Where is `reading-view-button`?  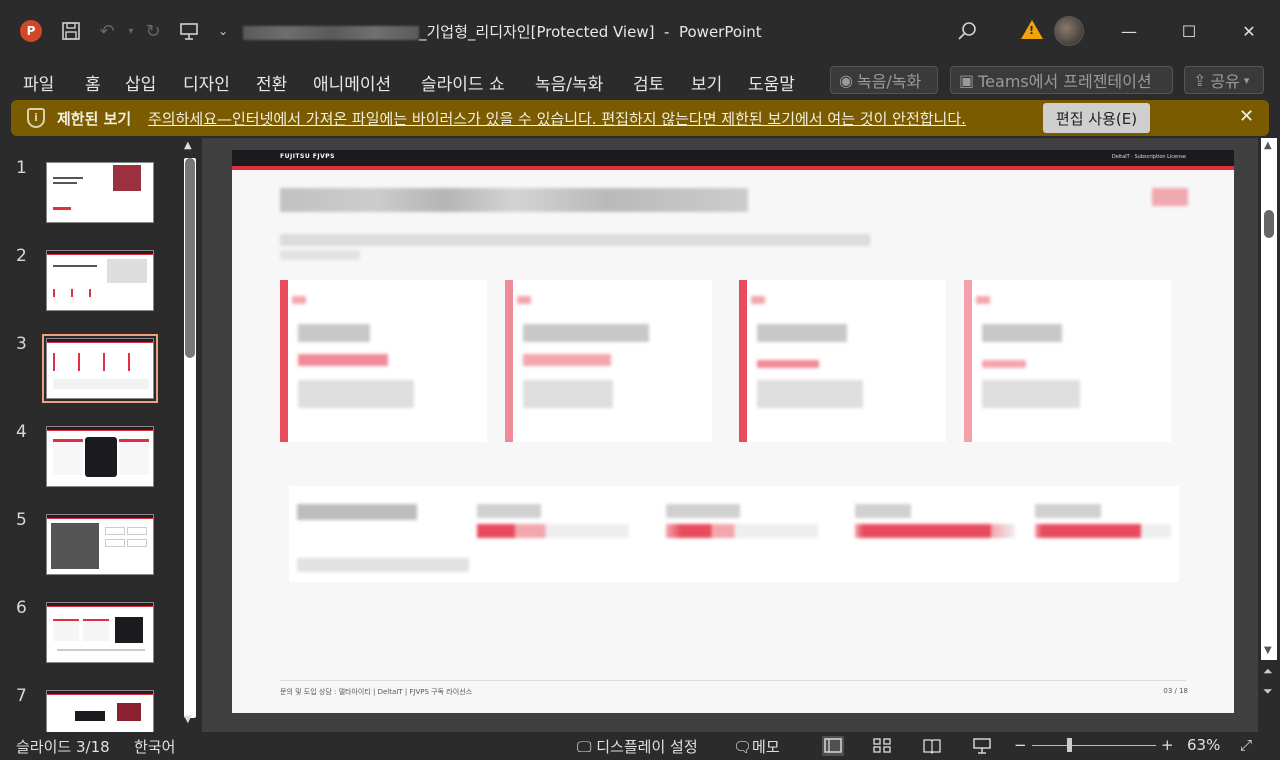
reading-view-button is located at coordinates (932, 748).